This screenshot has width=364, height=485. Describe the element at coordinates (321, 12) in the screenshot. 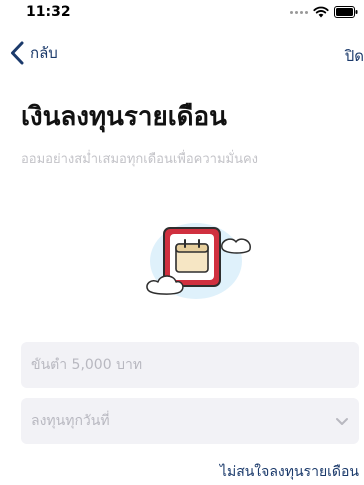

I see `wifi-icon` at that location.